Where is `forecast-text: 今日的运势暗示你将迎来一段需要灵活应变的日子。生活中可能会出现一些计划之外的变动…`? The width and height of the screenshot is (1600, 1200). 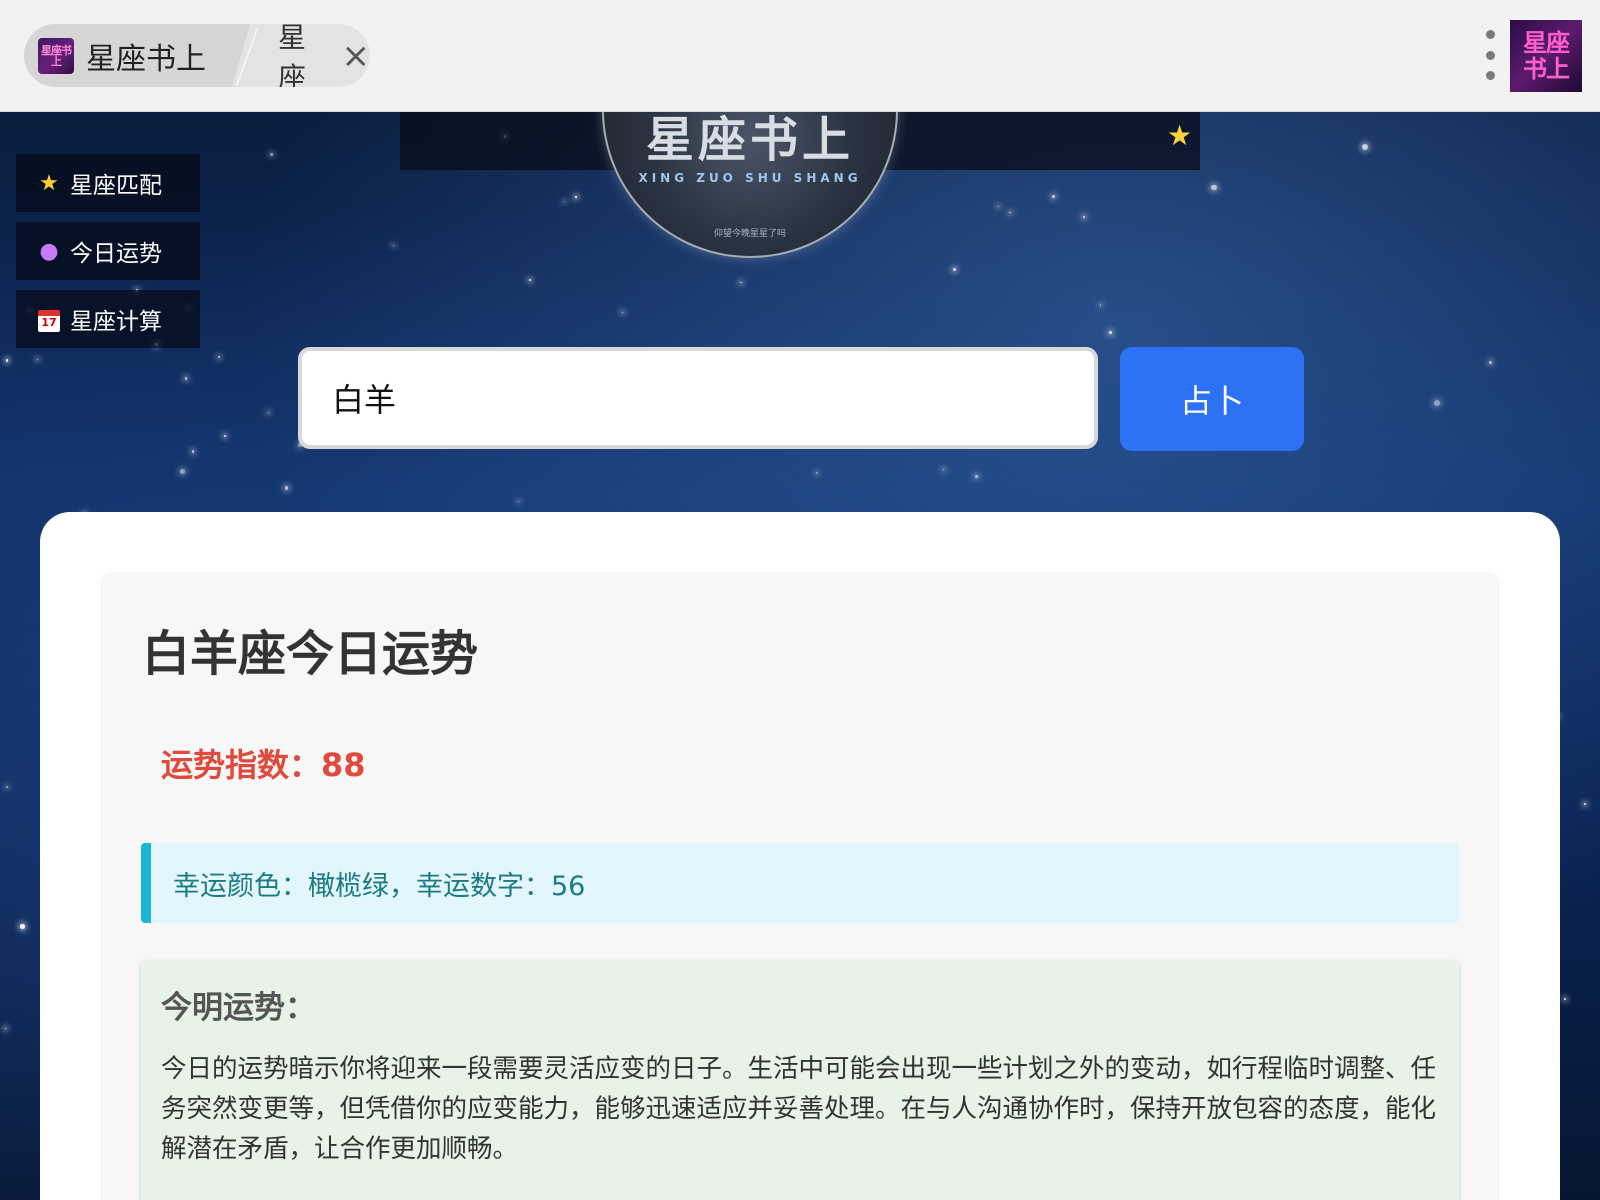
forecast-text: 今日的运势暗示你将迎来一段需要灵活应变的日子。生活中可能会出现一些计划之外的变动… is located at coordinates (799, 1109).